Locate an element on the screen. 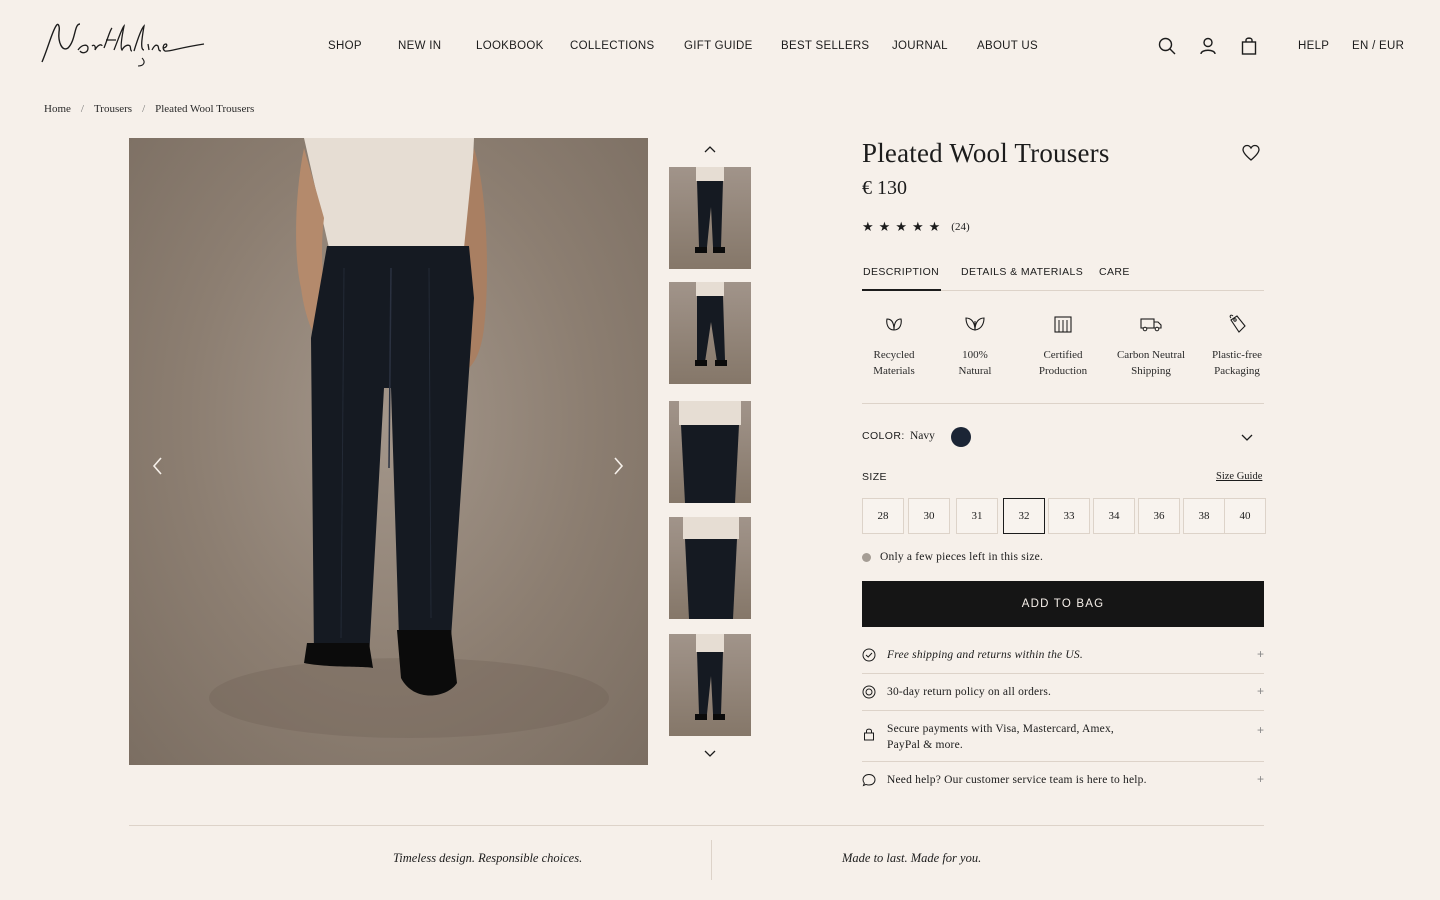  size-option: 30 is located at coordinates (929, 516).